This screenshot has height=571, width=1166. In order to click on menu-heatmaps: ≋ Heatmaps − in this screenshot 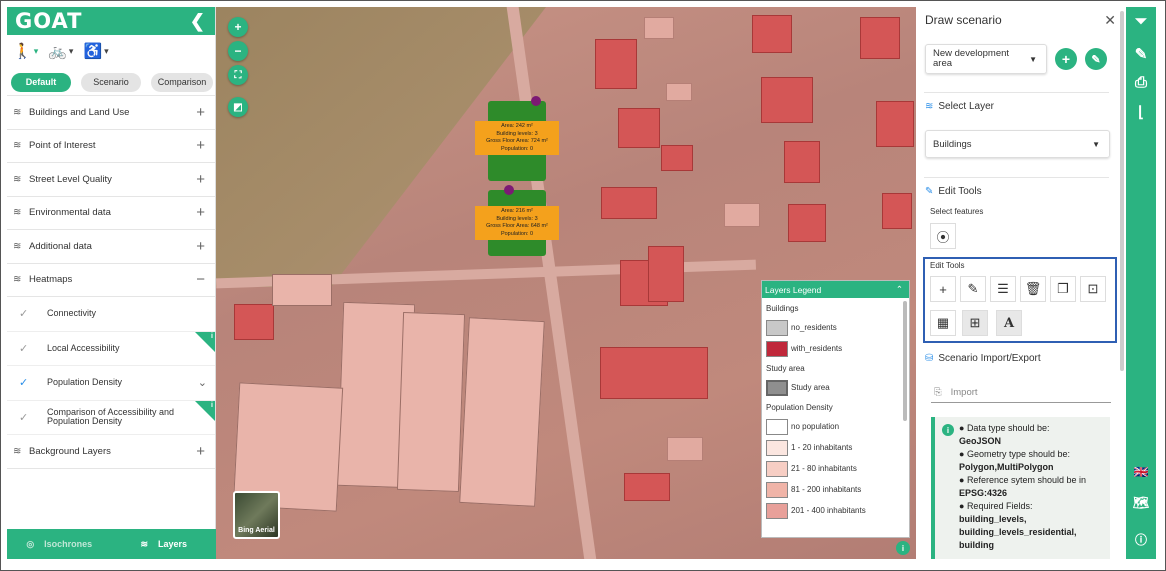, I will do `click(111, 280)`.